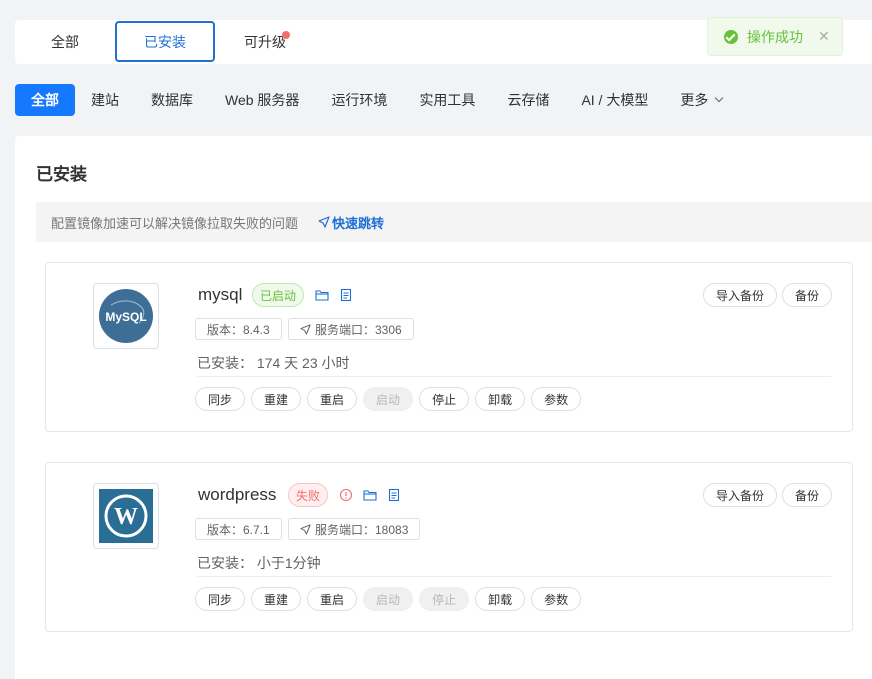  I want to click on version-tag: 版本：8.4.3, so click(238, 329).